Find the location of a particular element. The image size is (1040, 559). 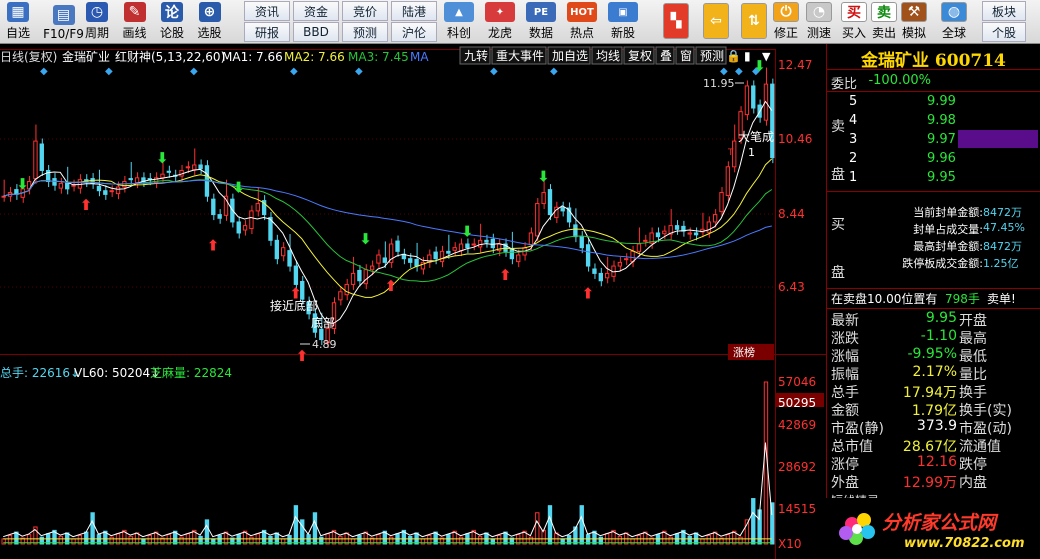

stat-value: 1.79亿 is located at coordinates (934, 411).